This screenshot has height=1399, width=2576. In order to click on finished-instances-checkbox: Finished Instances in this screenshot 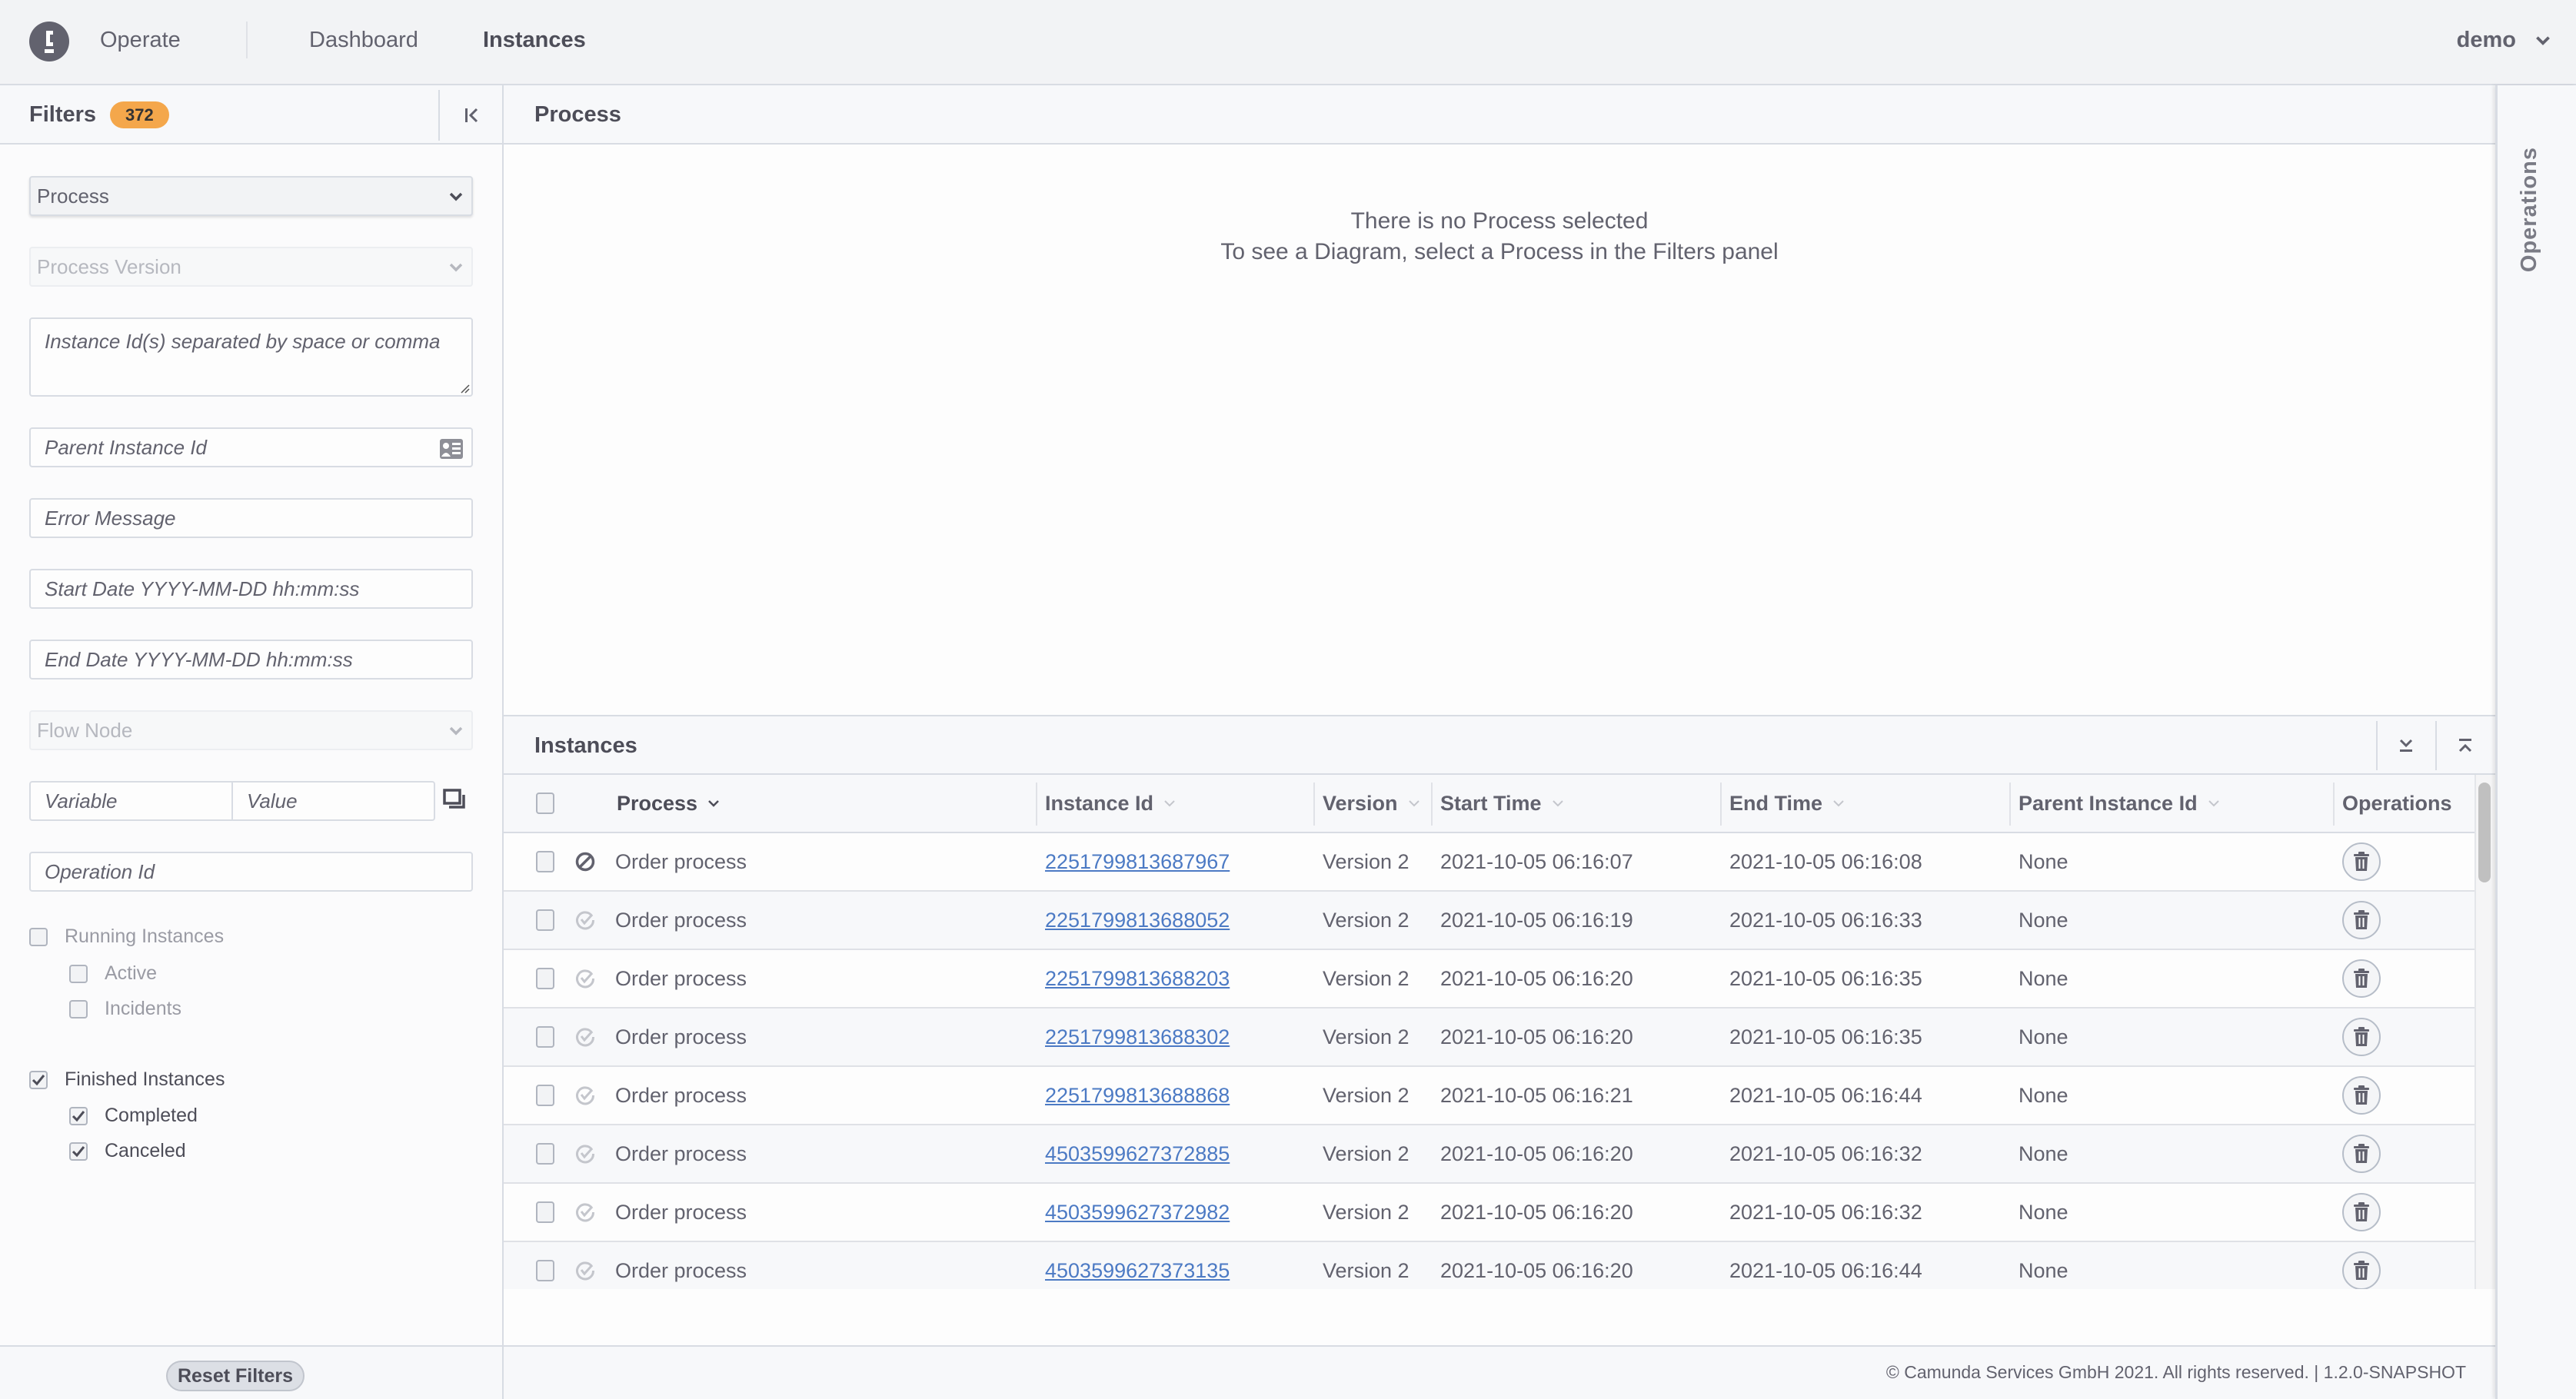, I will do `click(127, 1079)`.